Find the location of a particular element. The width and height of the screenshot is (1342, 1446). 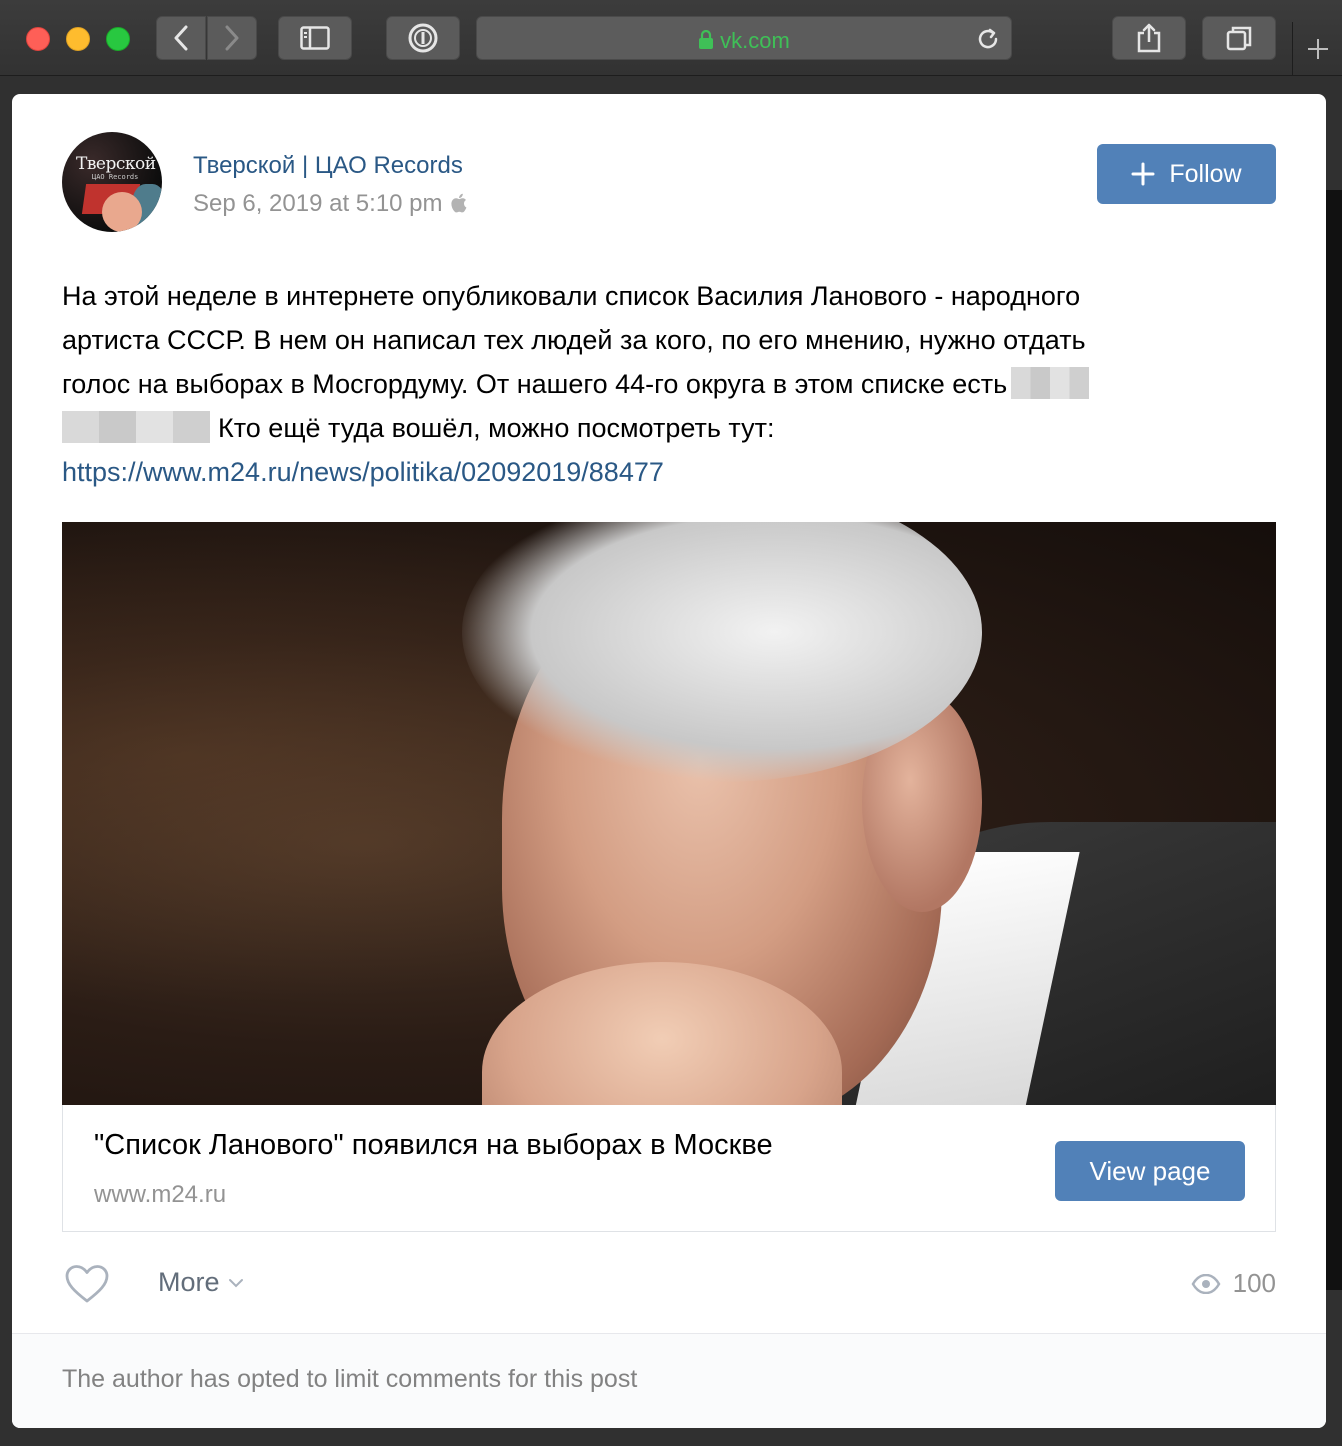

views-counter: 100 is located at coordinates (1233, 1283).